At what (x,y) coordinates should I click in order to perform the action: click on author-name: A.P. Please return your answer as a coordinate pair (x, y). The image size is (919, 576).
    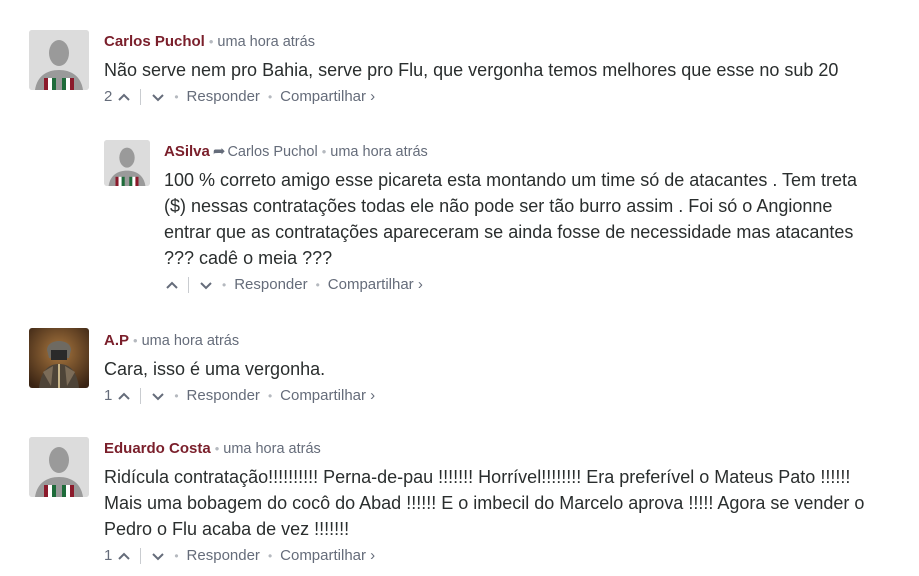
    Looking at the image, I should click on (116, 340).